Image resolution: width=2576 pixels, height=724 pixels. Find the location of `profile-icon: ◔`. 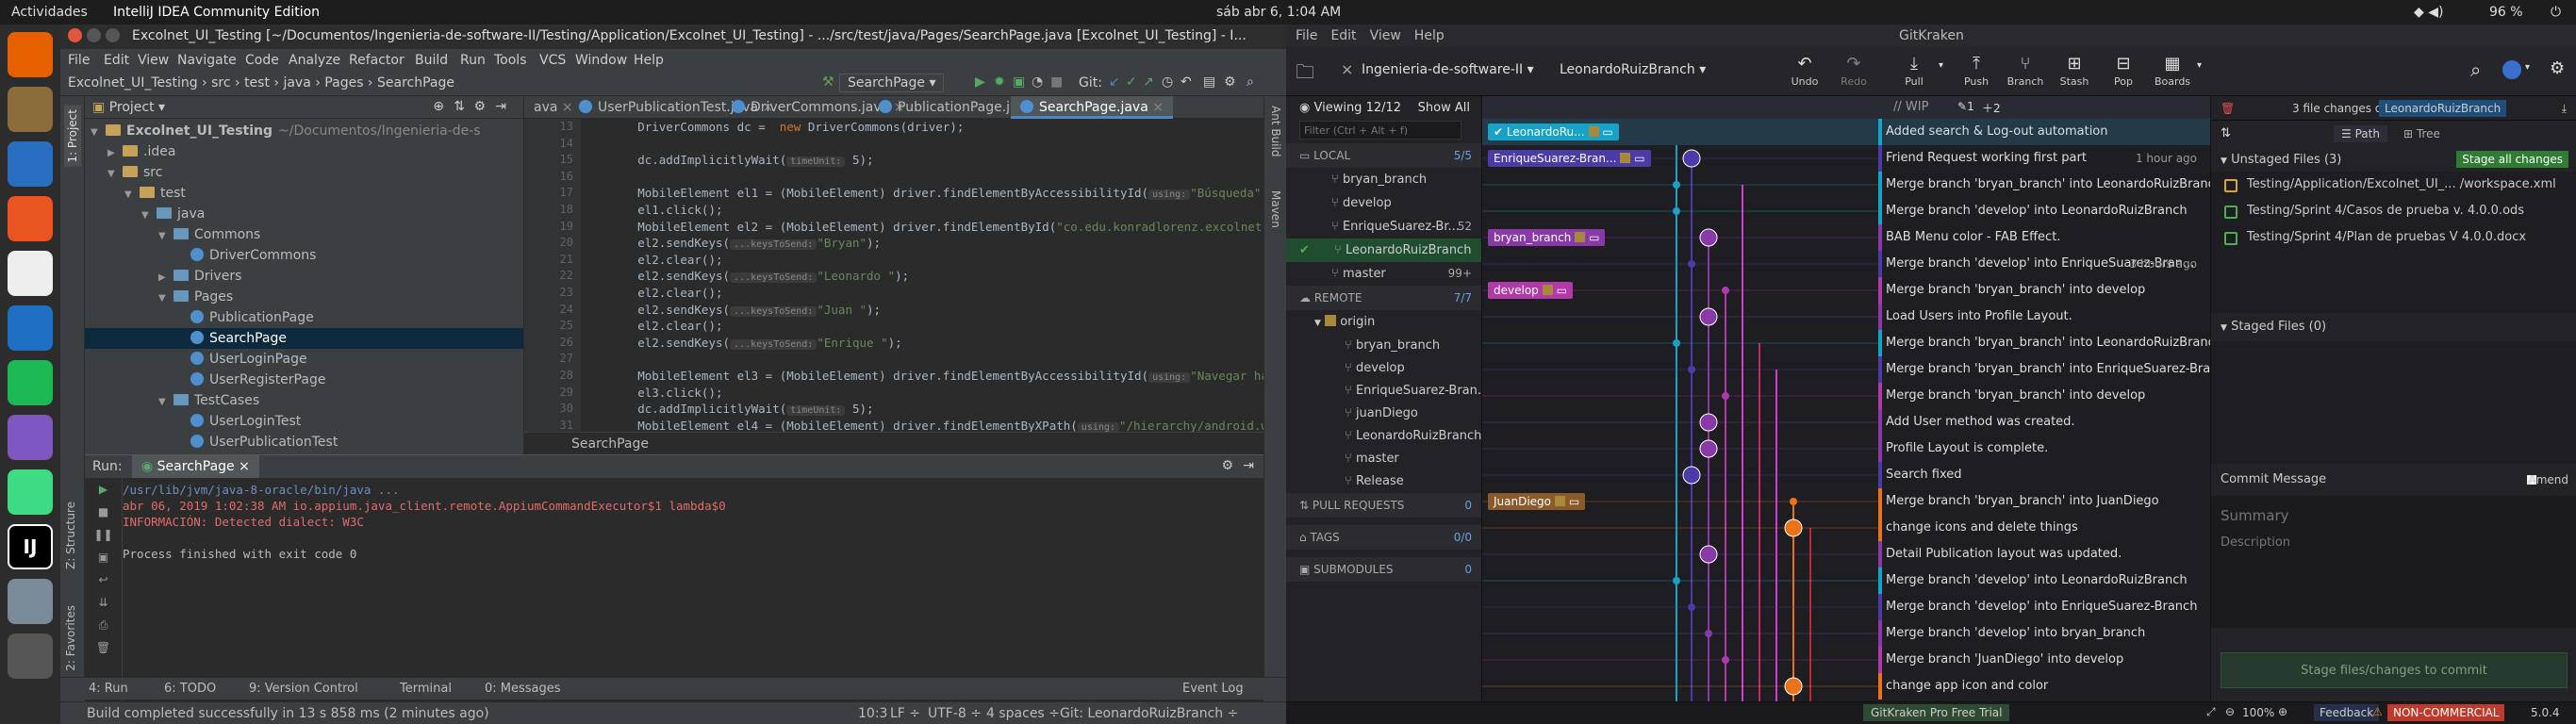

profile-icon: ◔ is located at coordinates (1037, 82).